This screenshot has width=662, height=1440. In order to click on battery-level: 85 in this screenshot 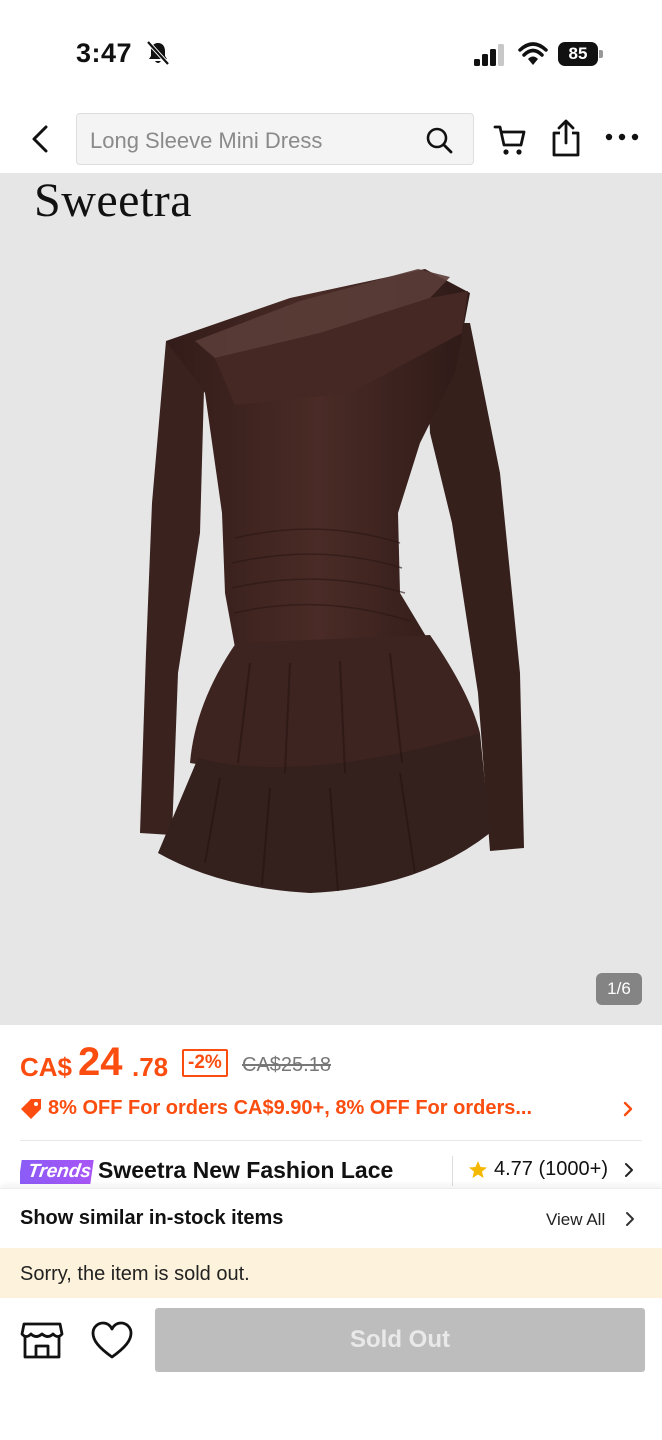, I will do `click(578, 54)`.